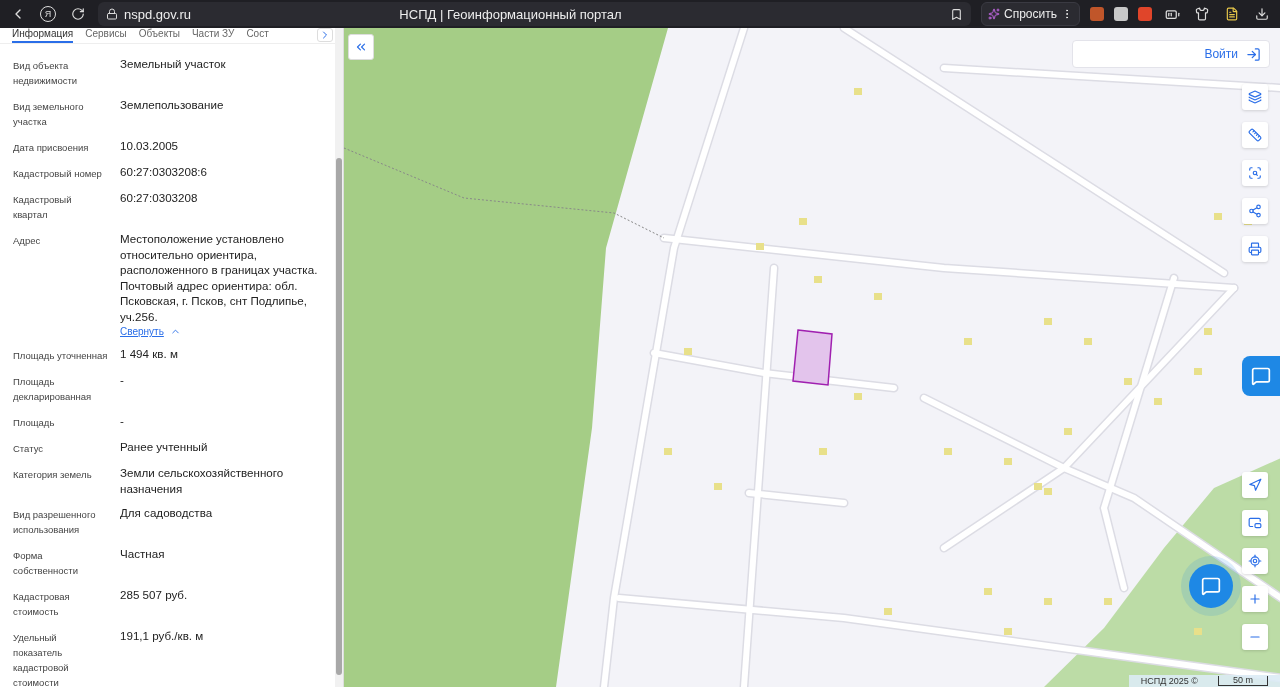 The width and height of the screenshot is (1280, 687). What do you see at coordinates (257, 35) in the screenshot?
I see `panel-tab: Сост` at bounding box center [257, 35].